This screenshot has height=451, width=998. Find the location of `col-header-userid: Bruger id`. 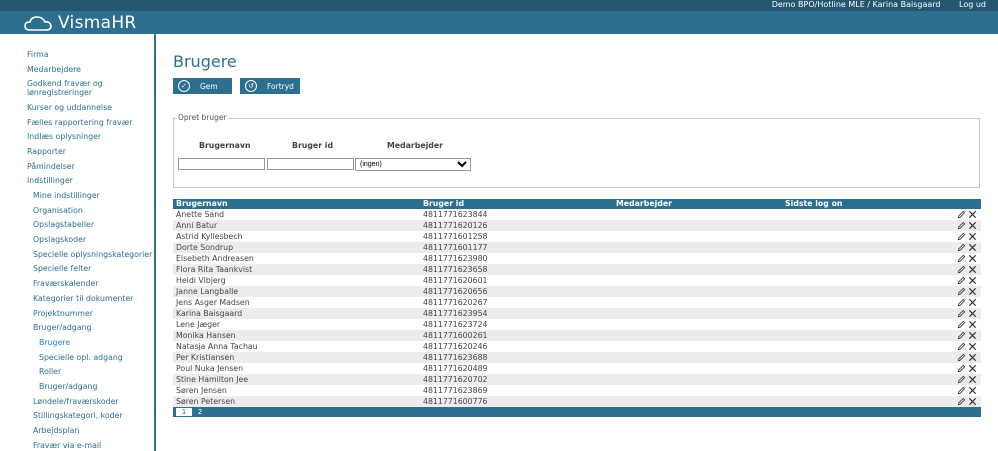

col-header-userid: Bruger id is located at coordinates (443, 204).